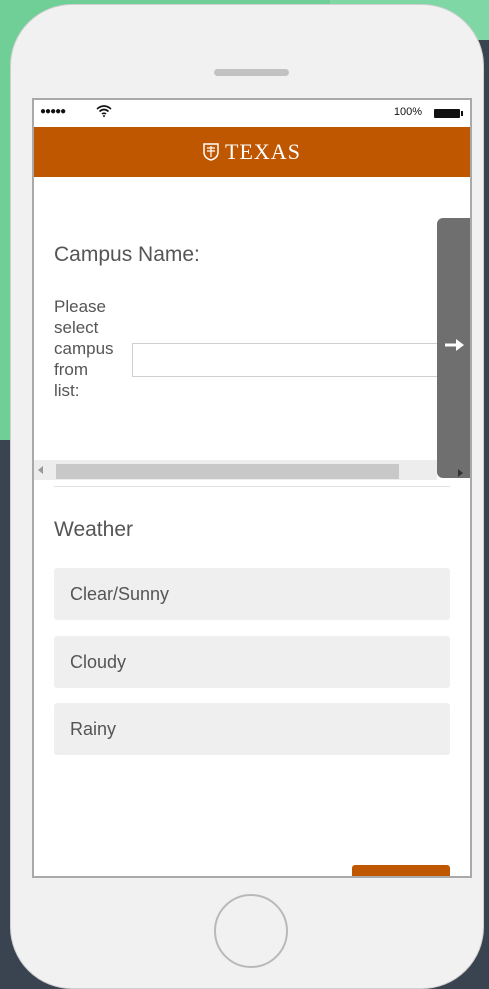 The height and width of the screenshot is (989, 489). I want to click on brand-logo-text: TEXAS, so click(263, 151).